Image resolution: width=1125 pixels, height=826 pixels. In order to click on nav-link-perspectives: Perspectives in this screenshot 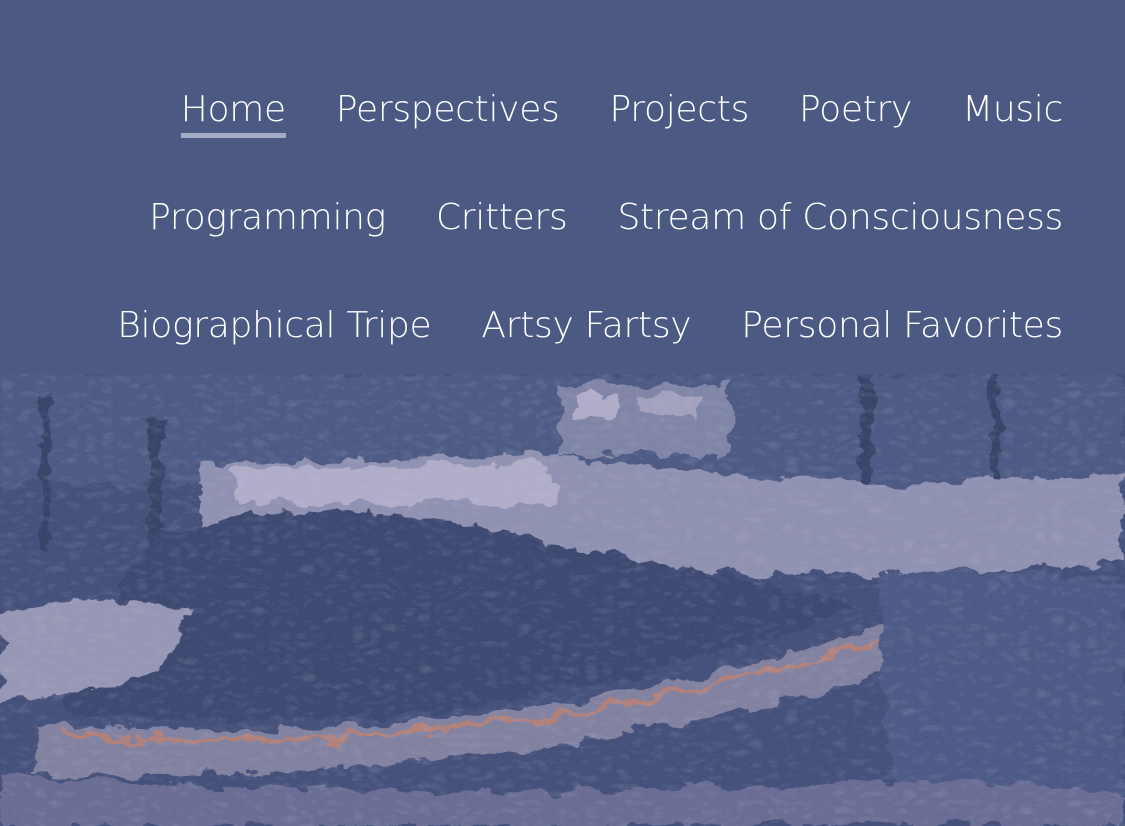, I will do `click(448, 110)`.